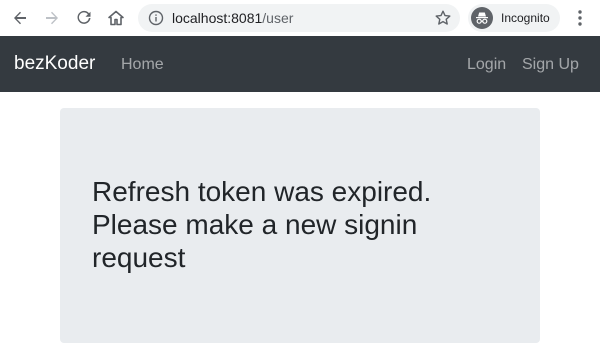  I want to click on home-icon, so click(116, 18).